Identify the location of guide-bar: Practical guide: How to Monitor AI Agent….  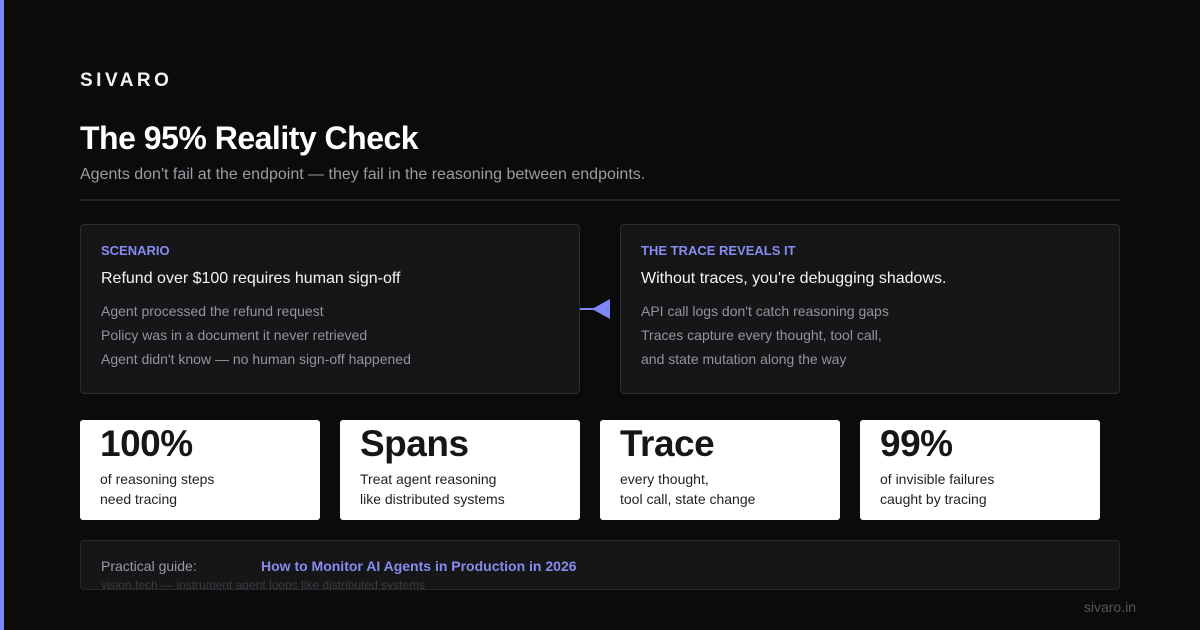
(600, 565).